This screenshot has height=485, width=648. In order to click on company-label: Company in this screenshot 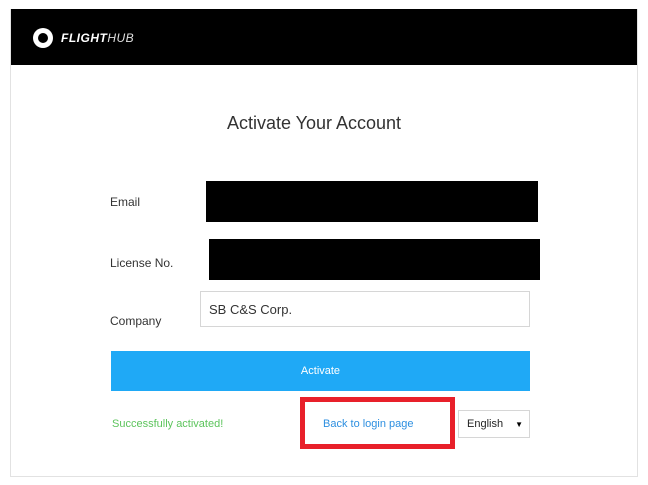, I will do `click(136, 321)`.